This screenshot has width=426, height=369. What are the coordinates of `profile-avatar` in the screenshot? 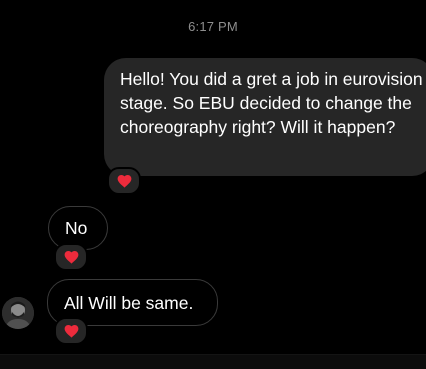 It's located at (18, 313).